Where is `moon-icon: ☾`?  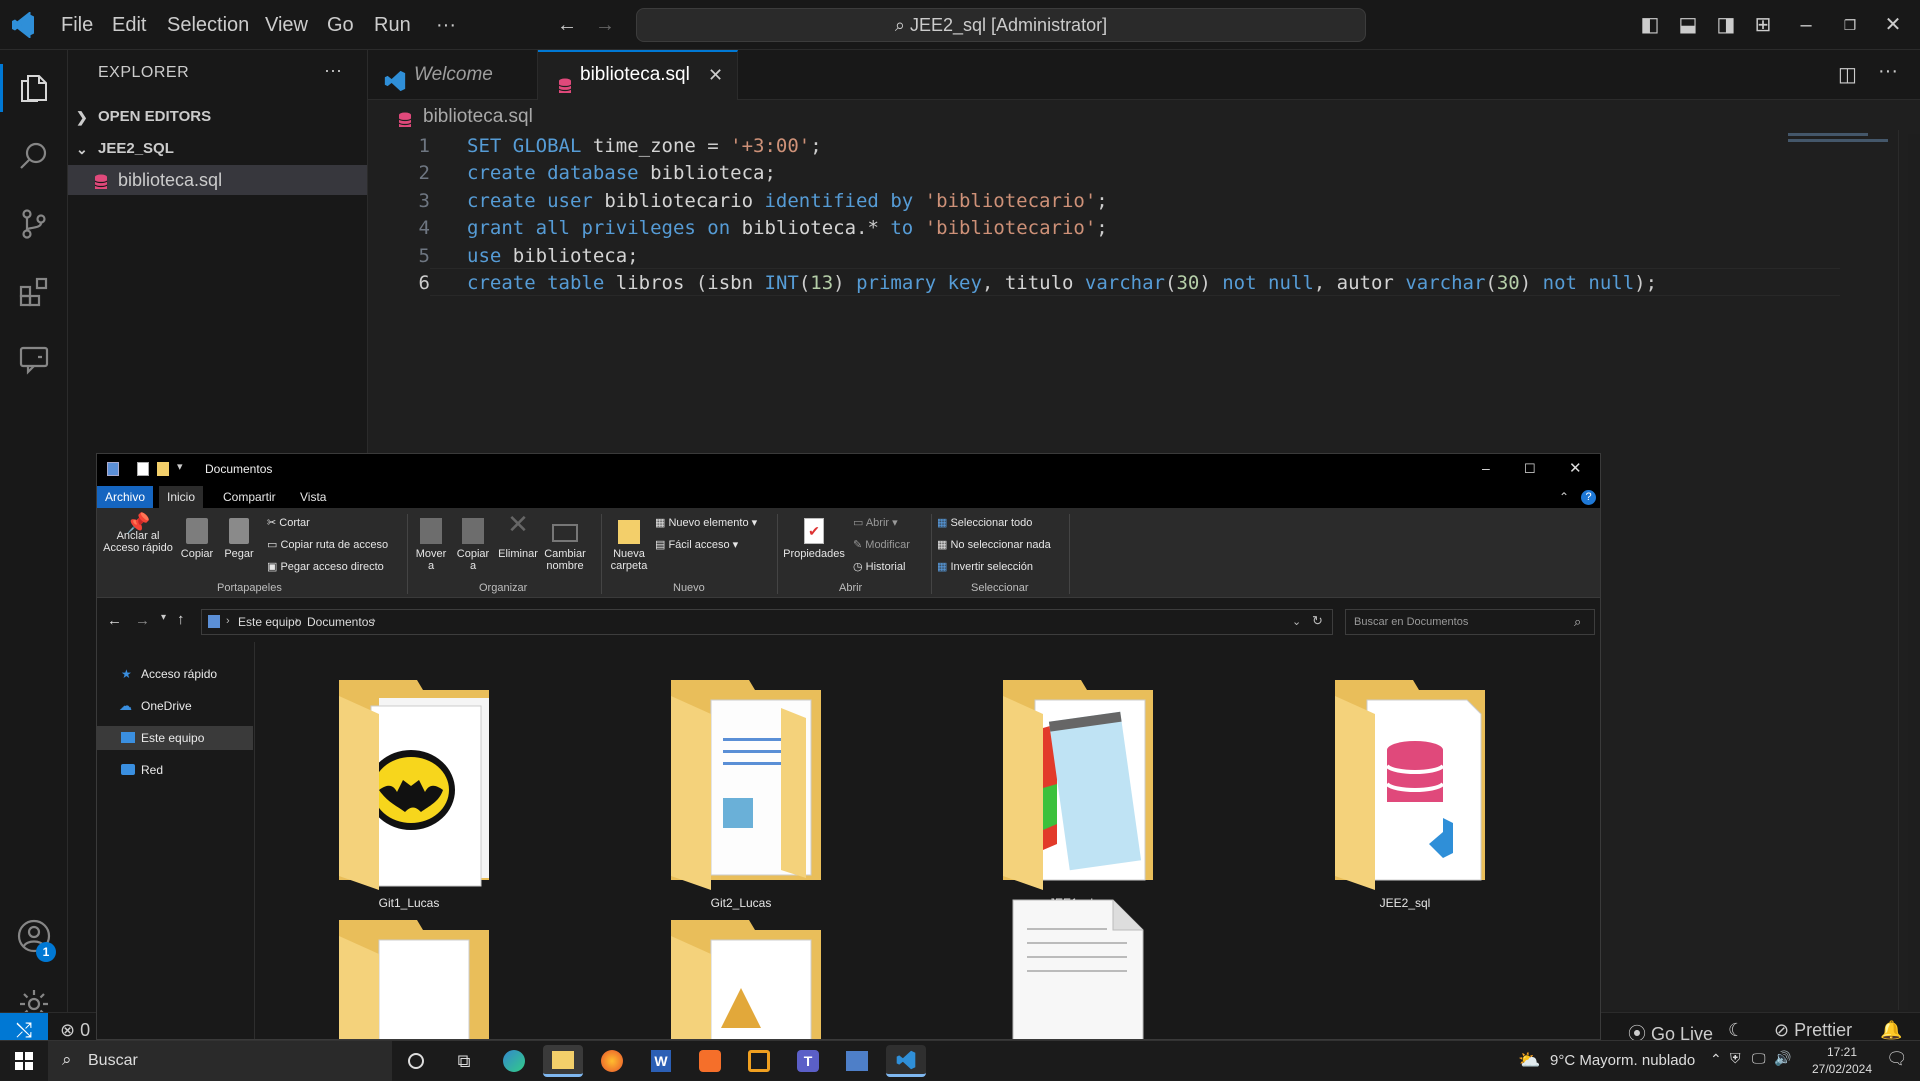 moon-icon: ☾ is located at coordinates (1736, 1030).